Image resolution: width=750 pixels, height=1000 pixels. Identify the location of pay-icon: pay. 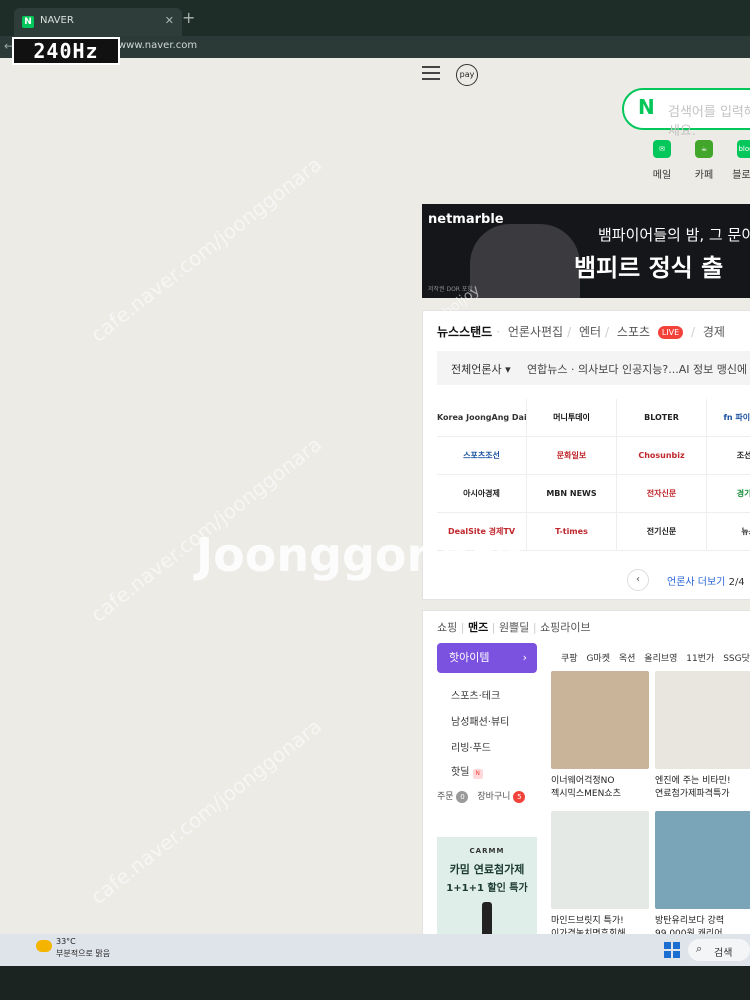
(467, 75).